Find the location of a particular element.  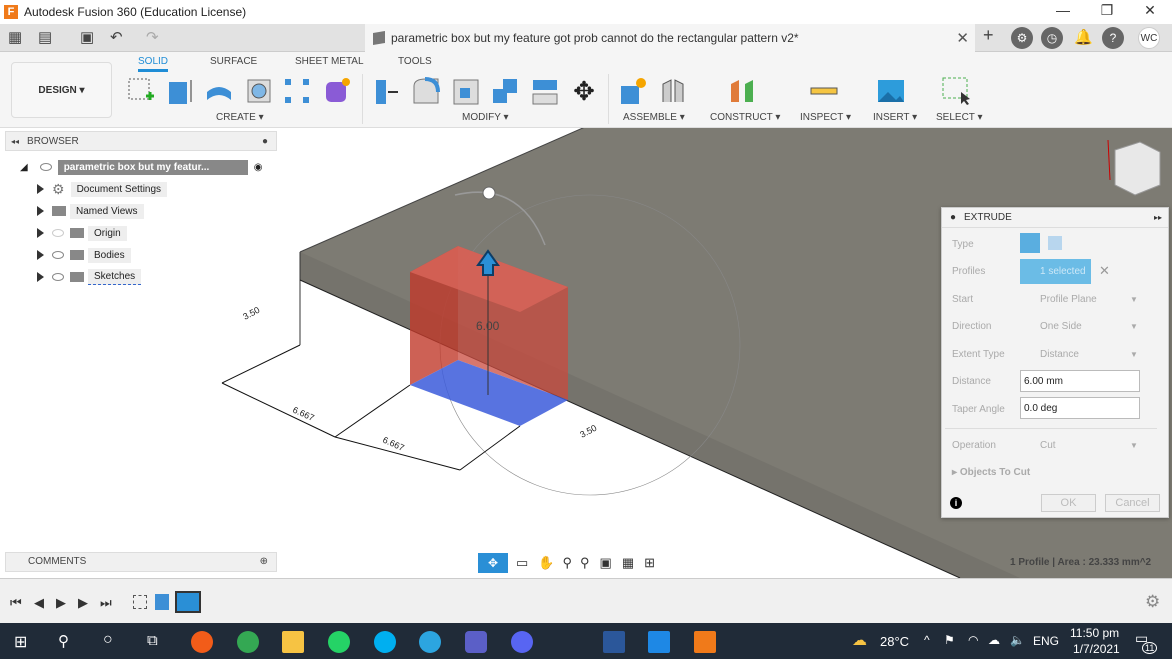

browser-root: ◢ parametric box but my featur... ◉ is located at coordinates (141, 167).